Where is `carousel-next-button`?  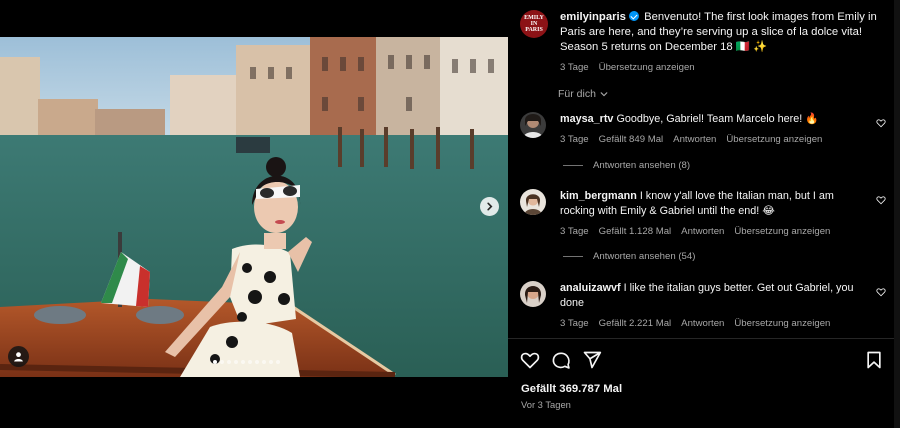
carousel-next-button is located at coordinates (489, 206).